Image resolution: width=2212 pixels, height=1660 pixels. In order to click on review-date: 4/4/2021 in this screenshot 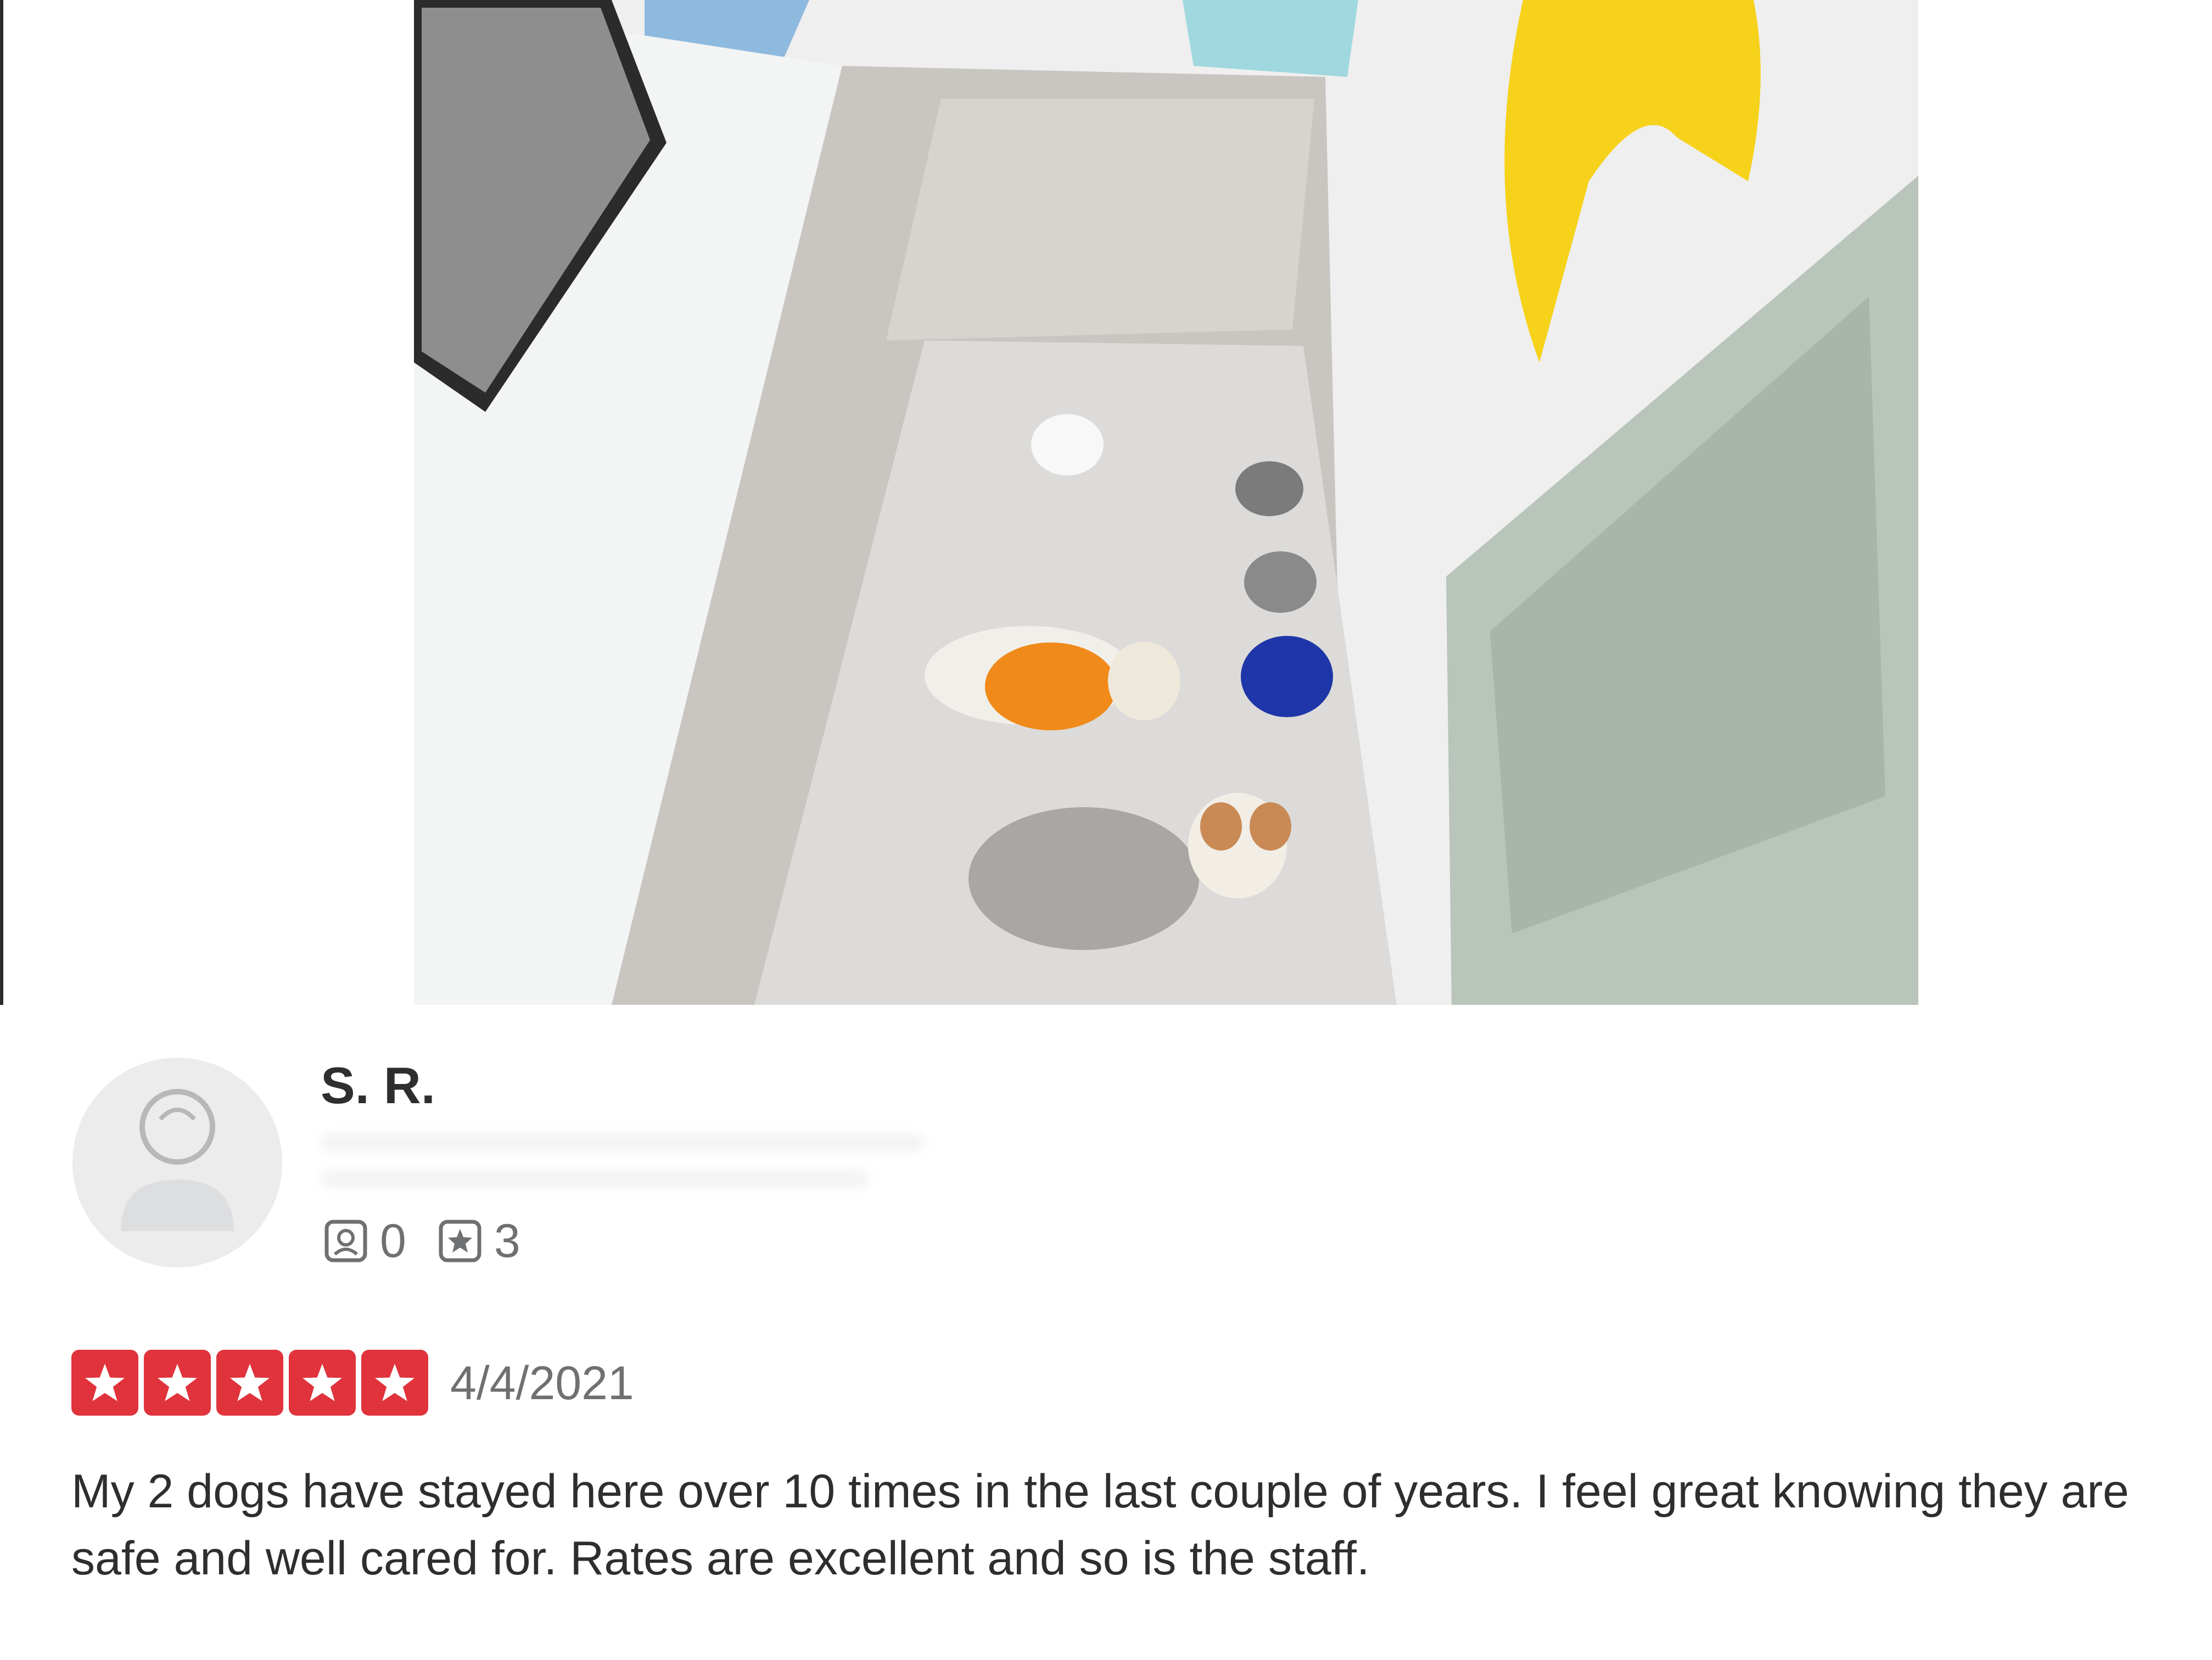, I will do `click(542, 1383)`.